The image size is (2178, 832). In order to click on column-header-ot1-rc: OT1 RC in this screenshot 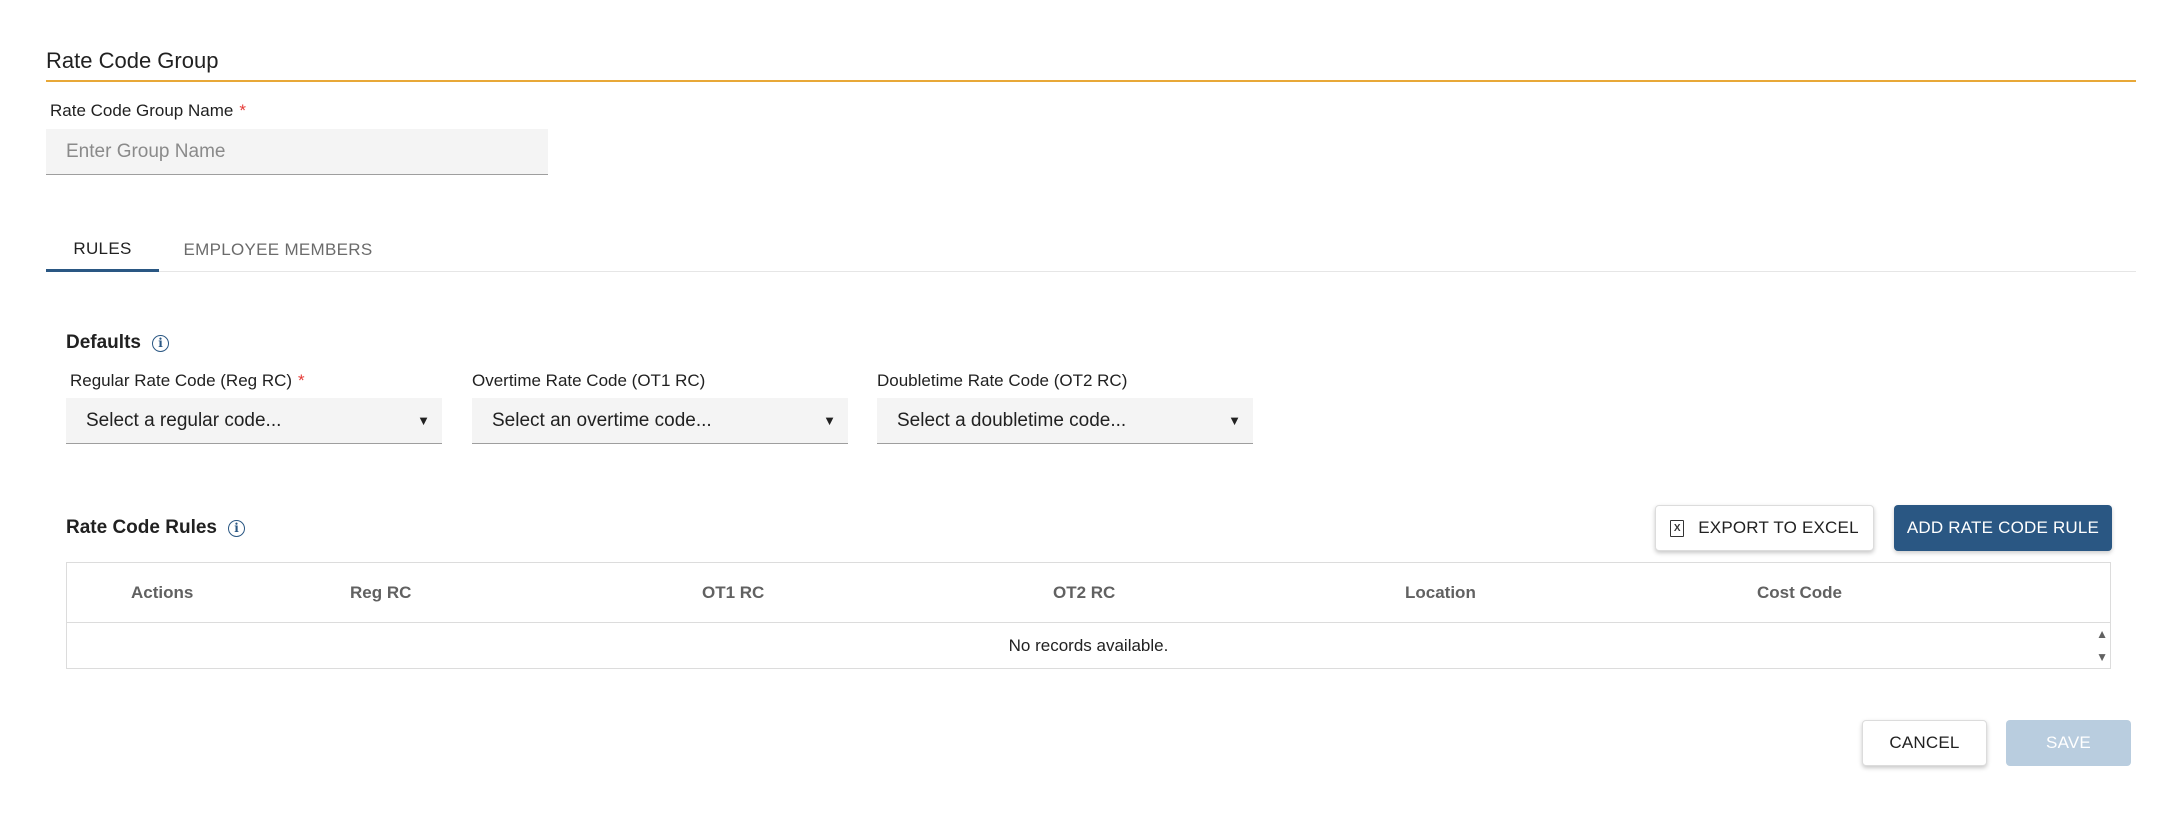, I will do `click(733, 593)`.